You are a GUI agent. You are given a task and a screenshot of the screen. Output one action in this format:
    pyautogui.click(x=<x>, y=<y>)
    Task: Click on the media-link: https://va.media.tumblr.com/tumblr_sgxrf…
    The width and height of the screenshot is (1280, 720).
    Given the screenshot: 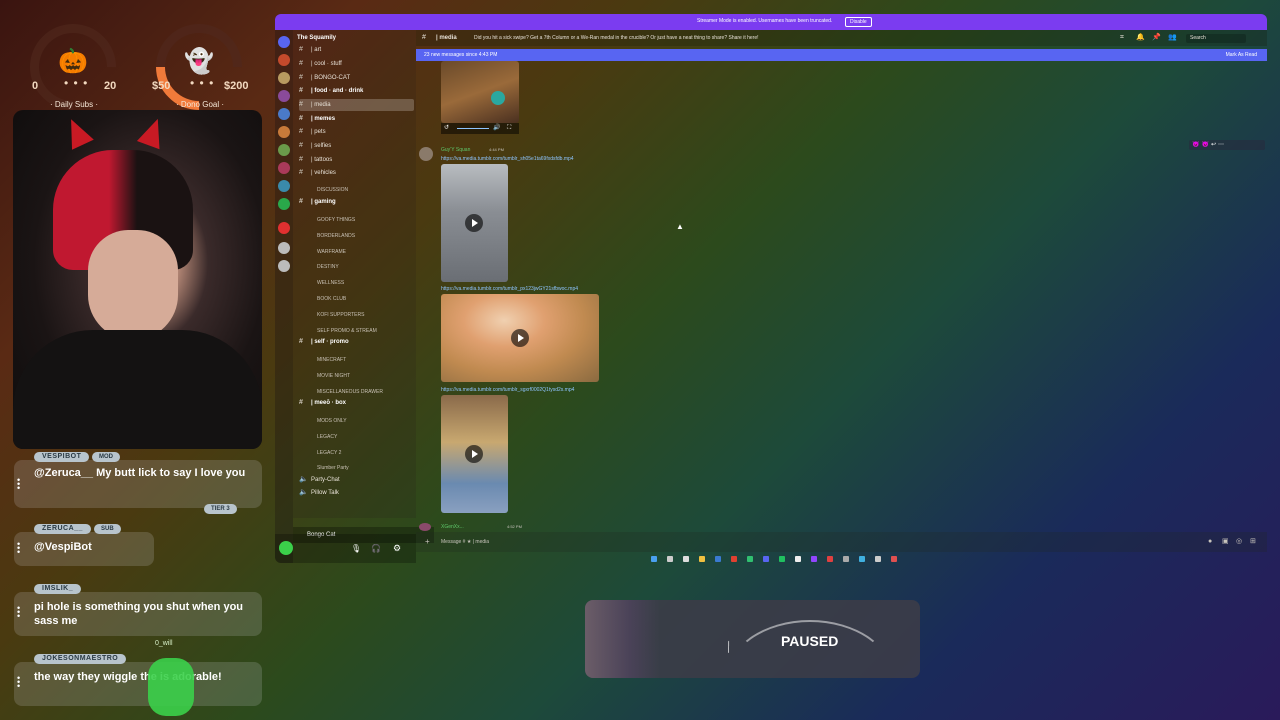 What is the action you would take?
    pyautogui.click(x=507, y=390)
    